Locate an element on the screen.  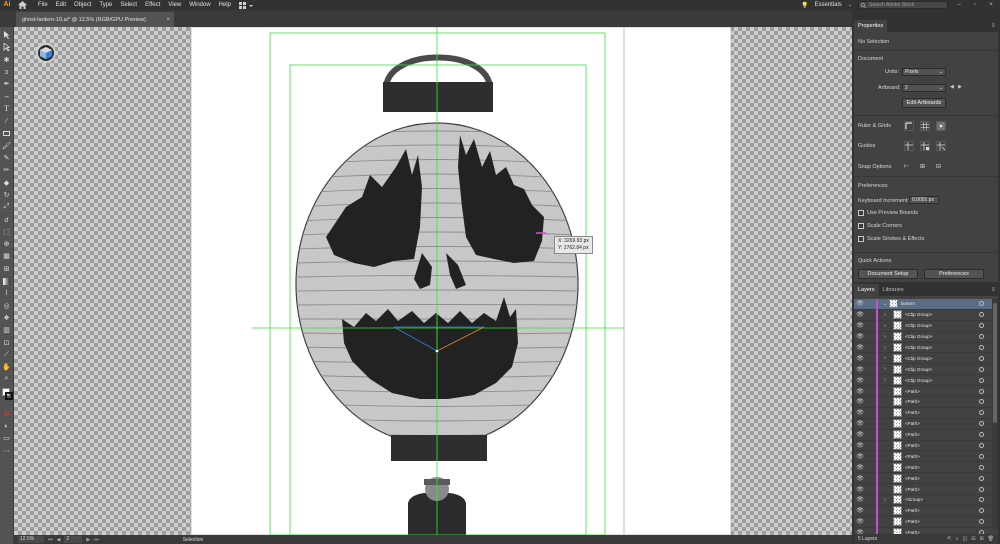
snap-to-grid-icon: ⊞ is located at coordinates (922, 166).